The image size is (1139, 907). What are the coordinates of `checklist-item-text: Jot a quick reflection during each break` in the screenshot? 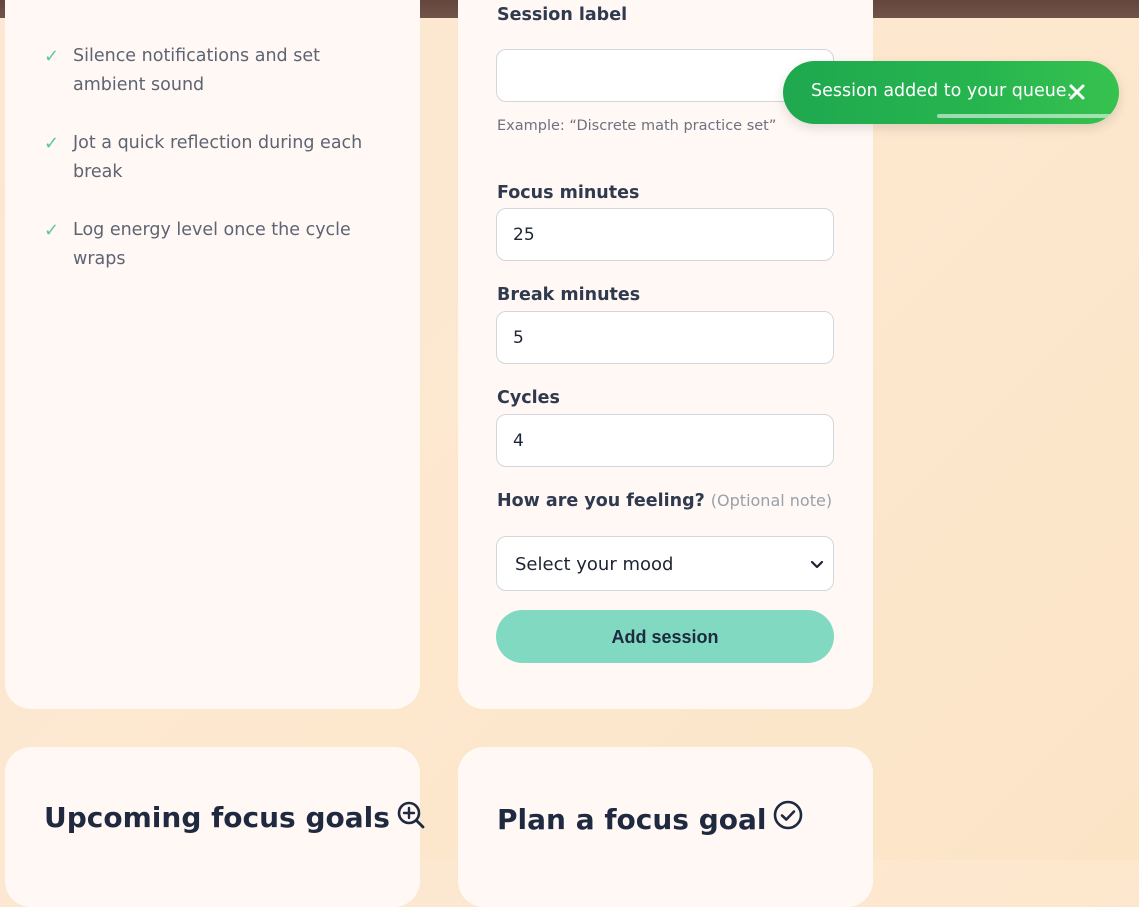 It's located at (218, 157).